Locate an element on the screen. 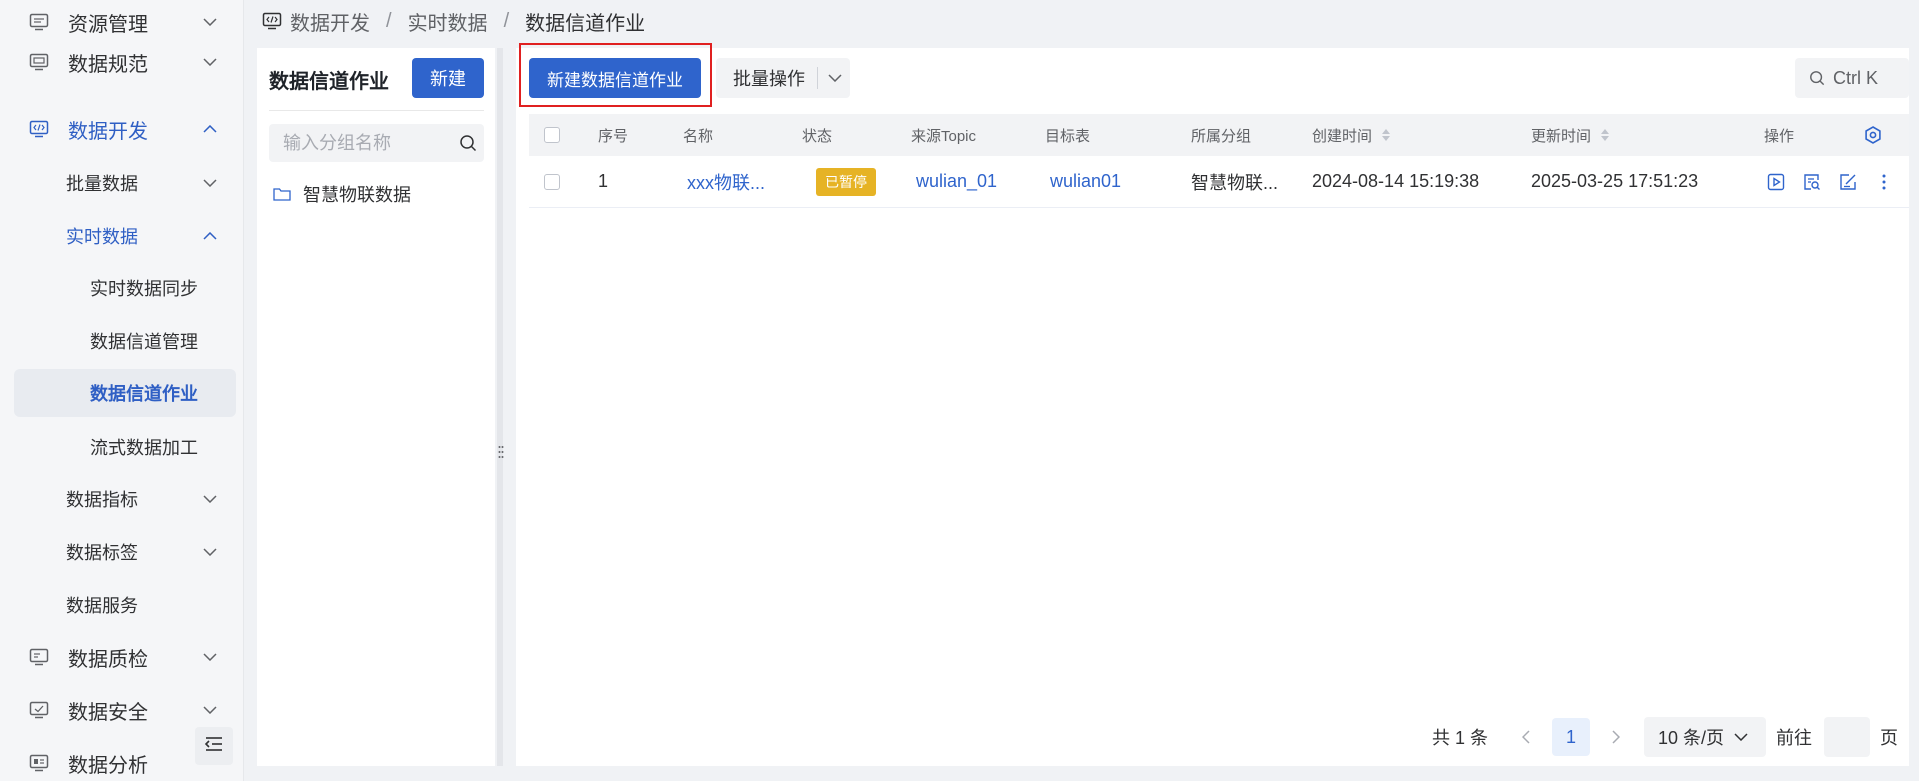 This screenshot has height=781, width=1919. nav-label: 实时数据同步 is located at coordinates (144, 289).